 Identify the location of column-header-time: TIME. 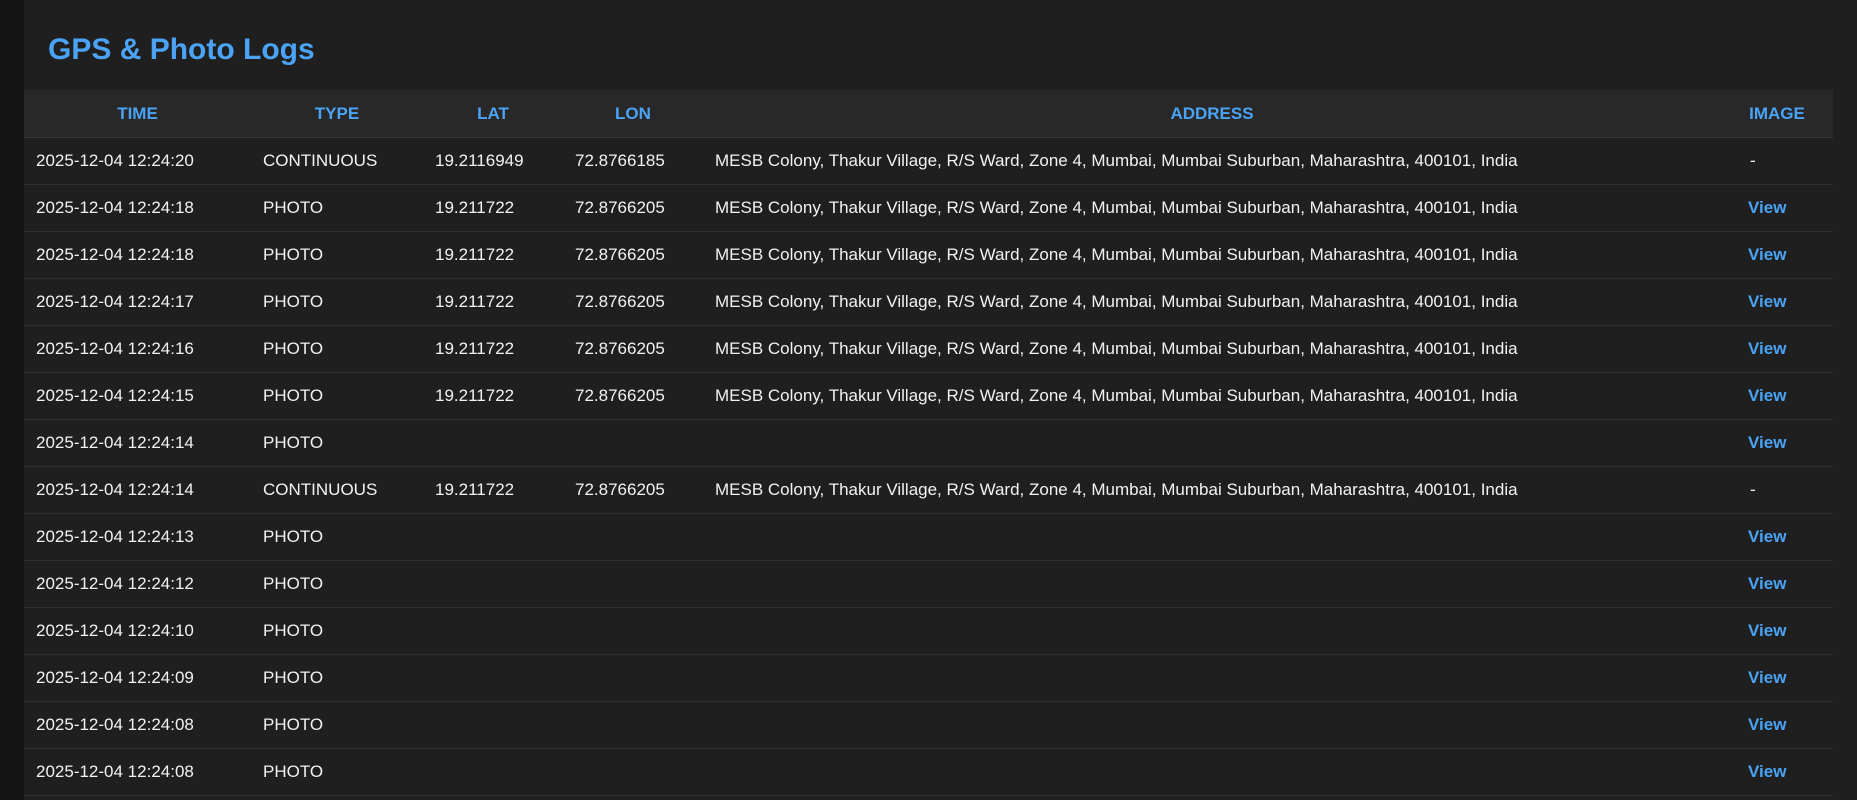
(137, 114).